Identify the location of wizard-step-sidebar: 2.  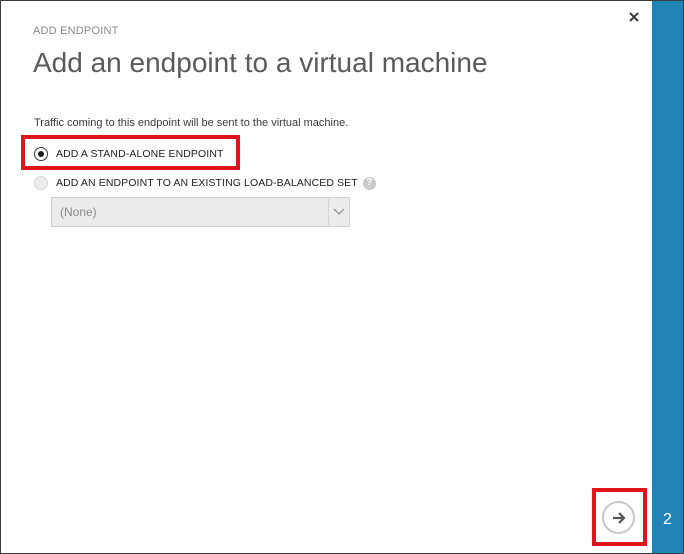
(667, 277).